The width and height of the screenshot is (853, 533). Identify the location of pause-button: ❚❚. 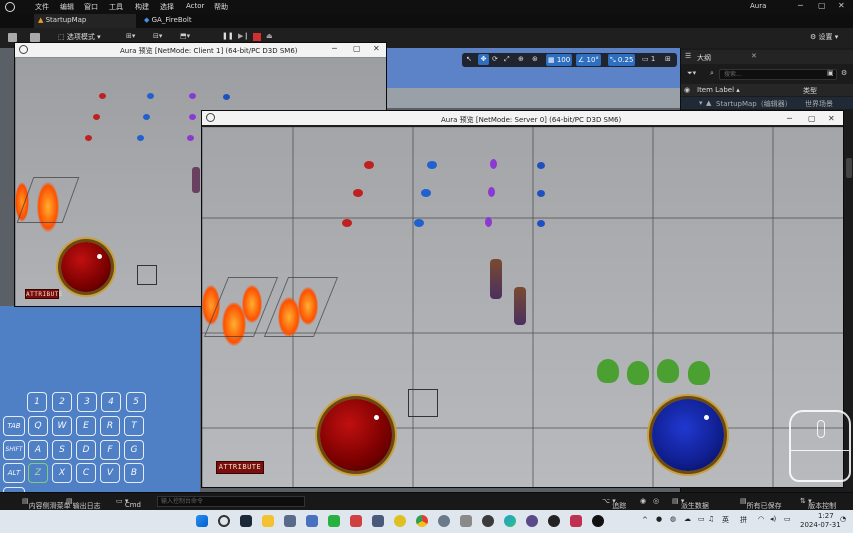
(228, 36).